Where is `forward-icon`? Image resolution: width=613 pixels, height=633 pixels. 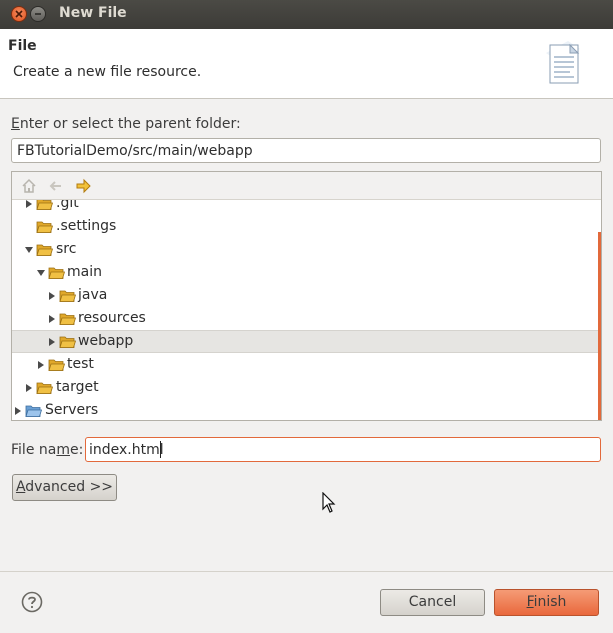
forward-icon is located at coordinates (83, 186).